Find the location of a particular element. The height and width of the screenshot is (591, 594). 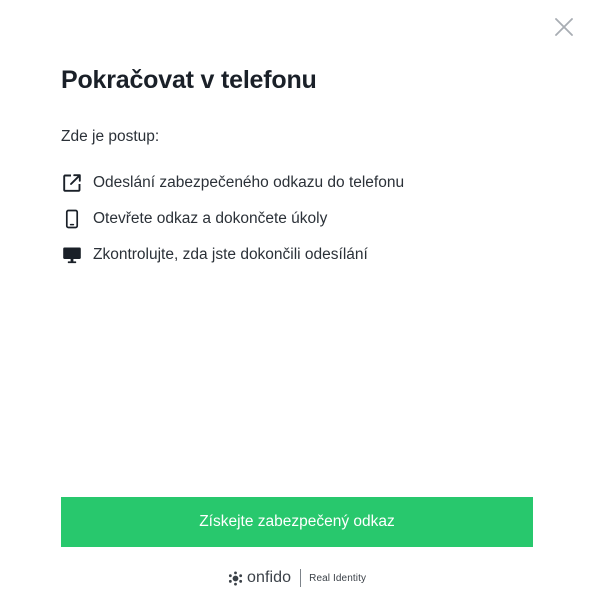

brand-tagline: Real Identity is located at coordinates (338, 578).